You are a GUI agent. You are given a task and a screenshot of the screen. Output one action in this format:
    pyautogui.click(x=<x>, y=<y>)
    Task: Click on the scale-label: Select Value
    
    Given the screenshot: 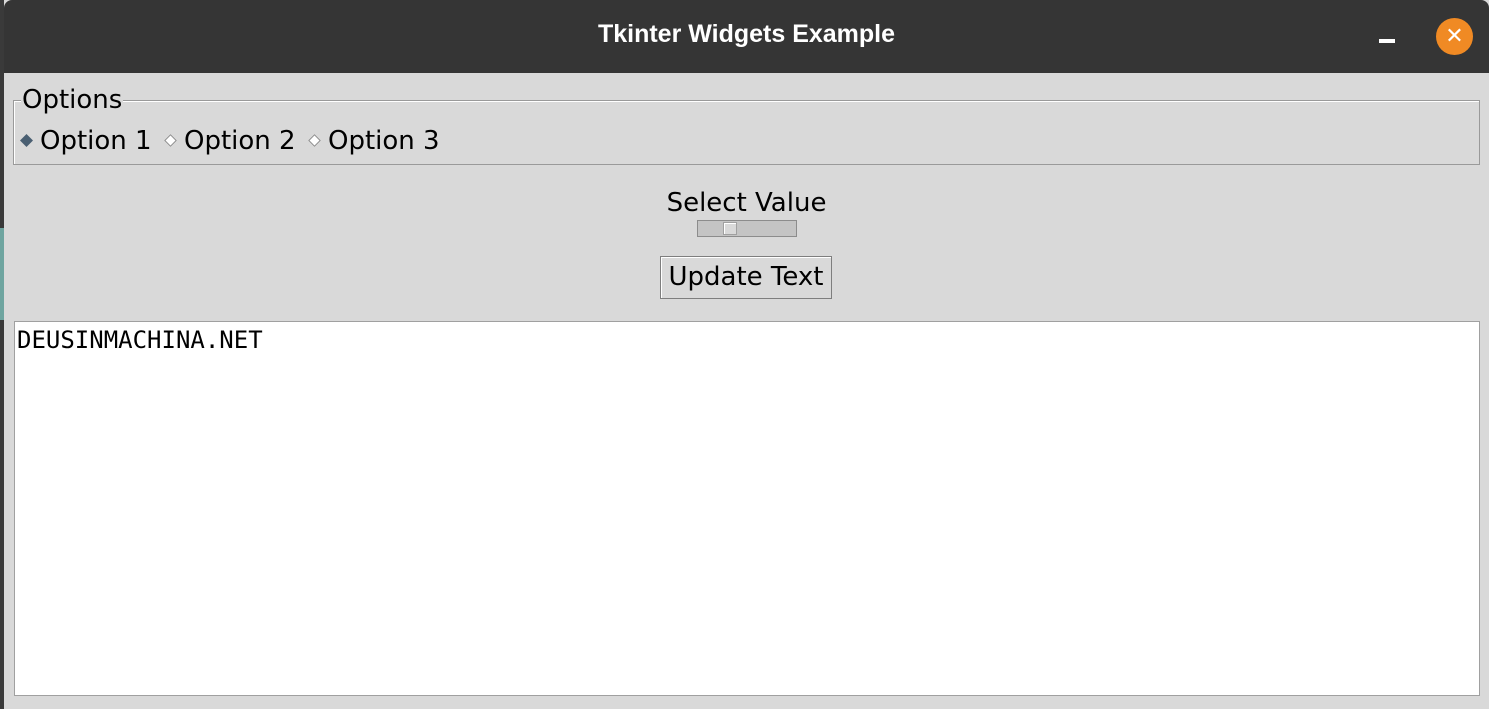 What is the action you would take?
    pyautogui.click(x=746, y=203)
    